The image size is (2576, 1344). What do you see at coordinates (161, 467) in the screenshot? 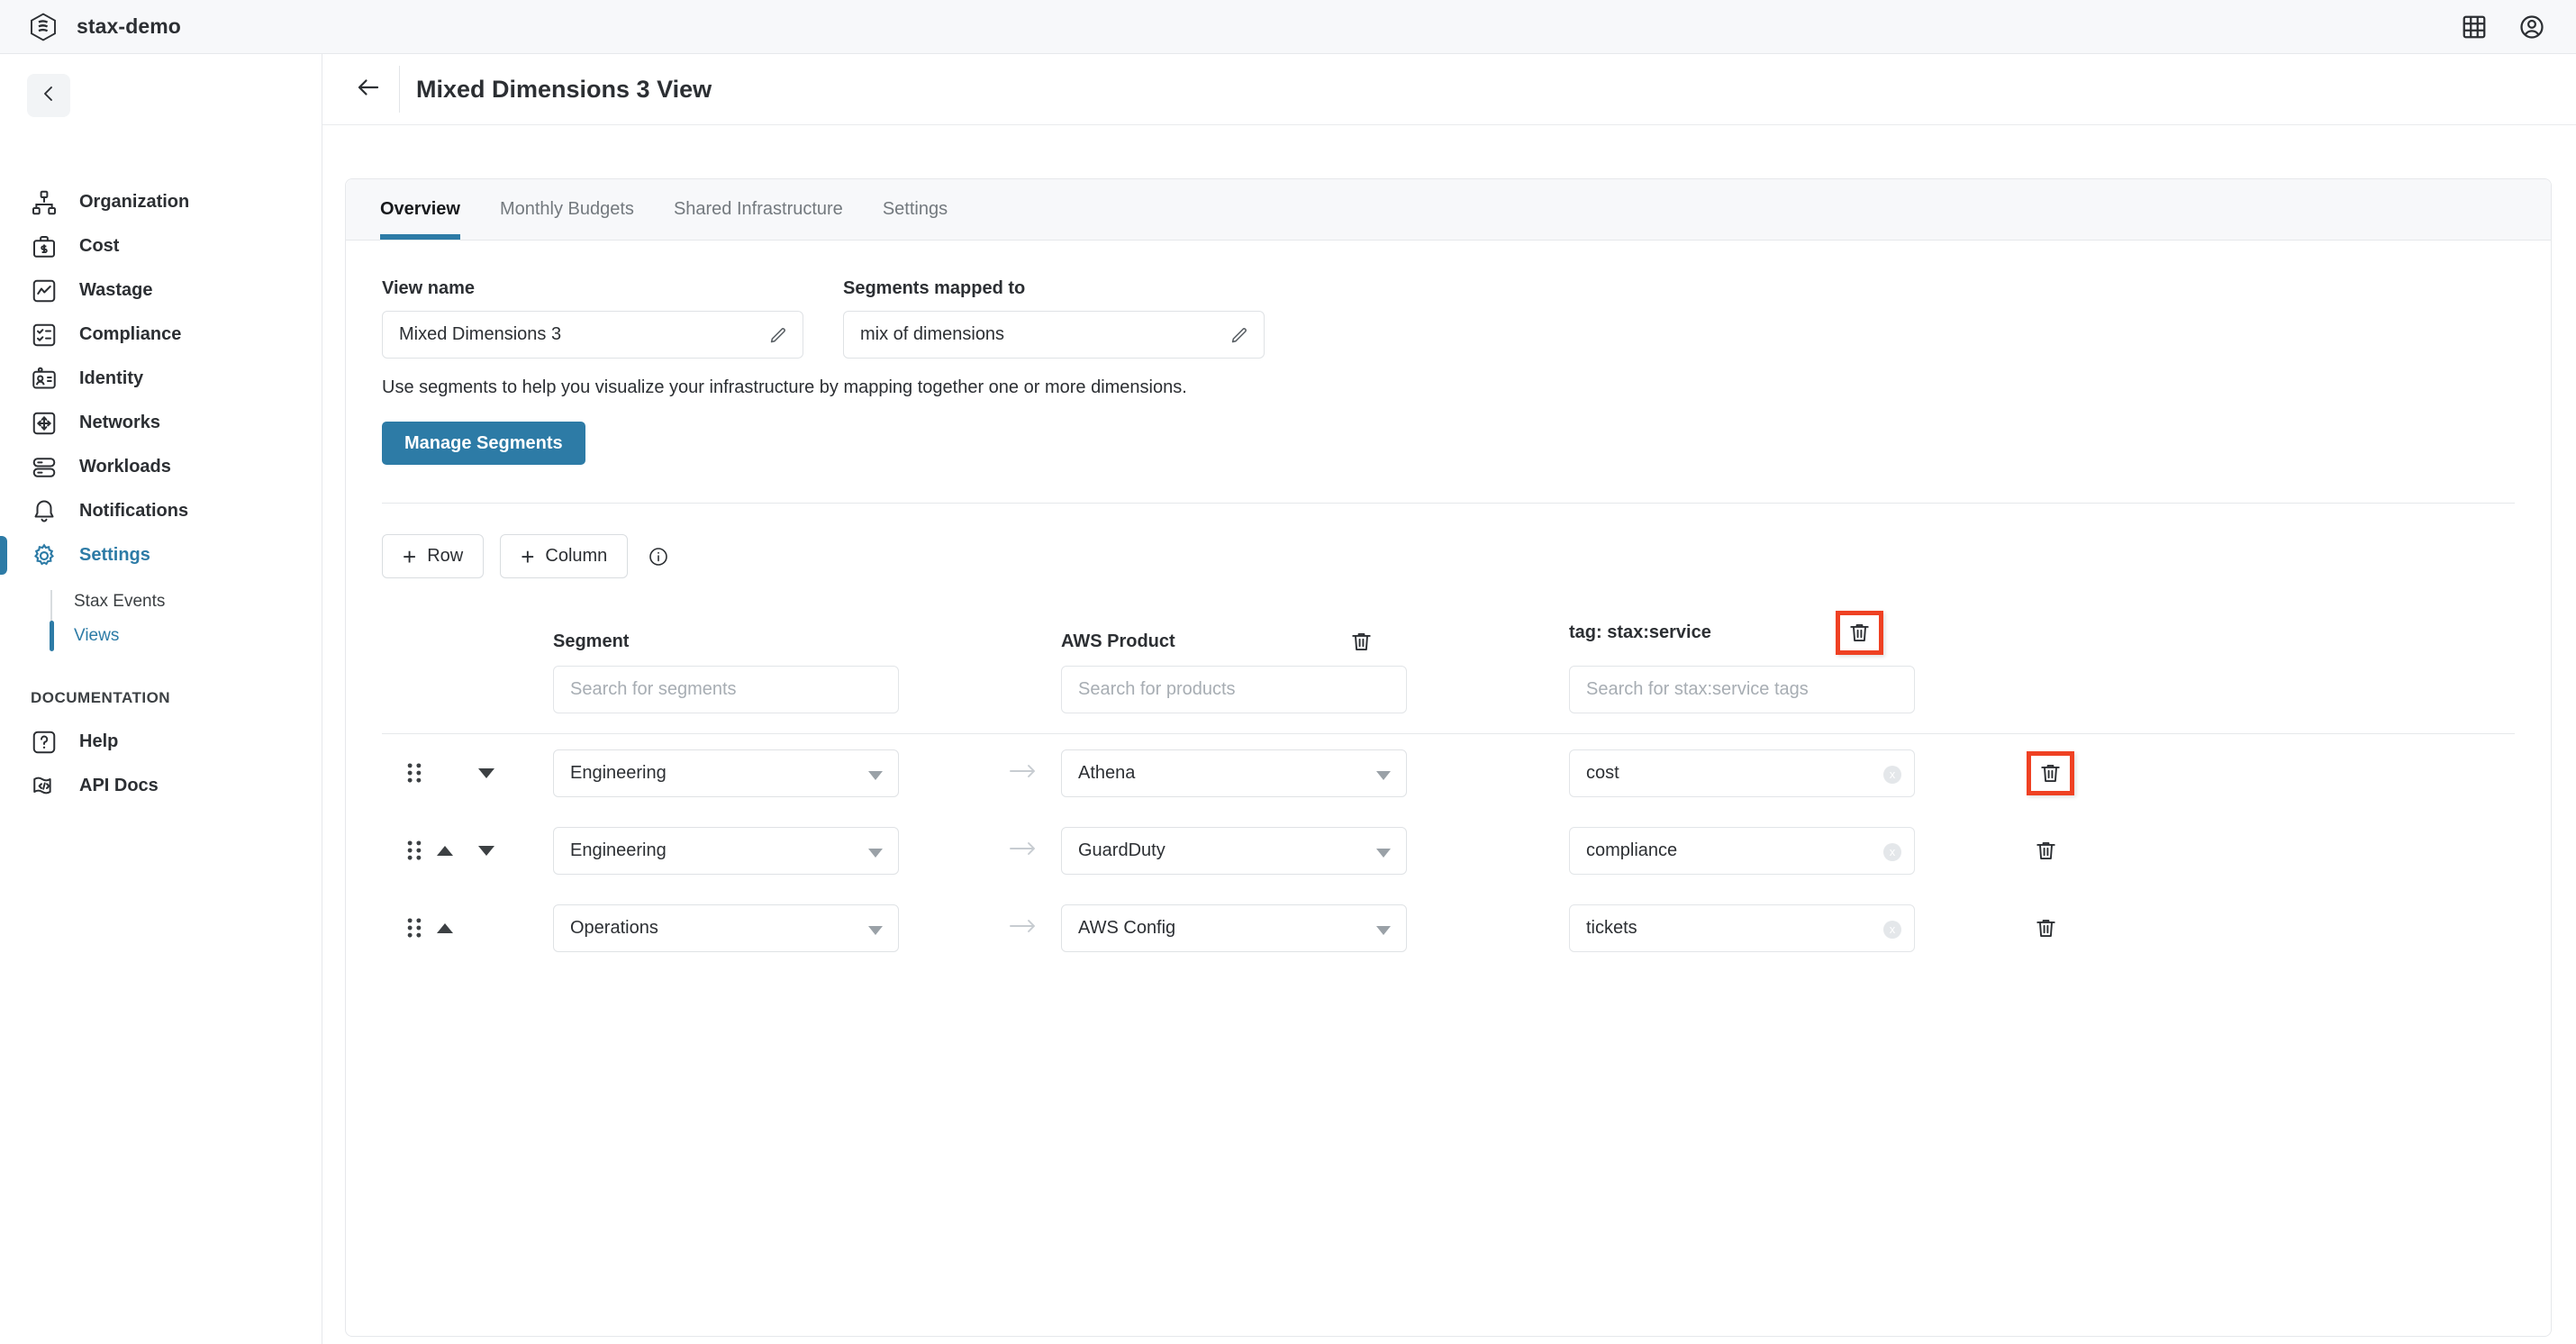
I see `sidebar-item-workloads: Workloads` at bounding box center [161, 467].